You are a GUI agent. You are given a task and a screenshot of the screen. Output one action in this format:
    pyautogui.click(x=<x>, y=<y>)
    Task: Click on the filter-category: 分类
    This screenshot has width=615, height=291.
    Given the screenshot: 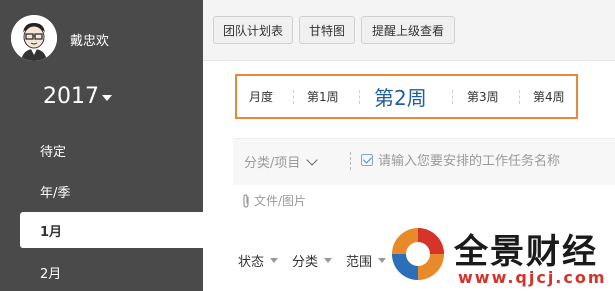 What is the action you would take?
    pyautogui.click(x=312, y=260)
    